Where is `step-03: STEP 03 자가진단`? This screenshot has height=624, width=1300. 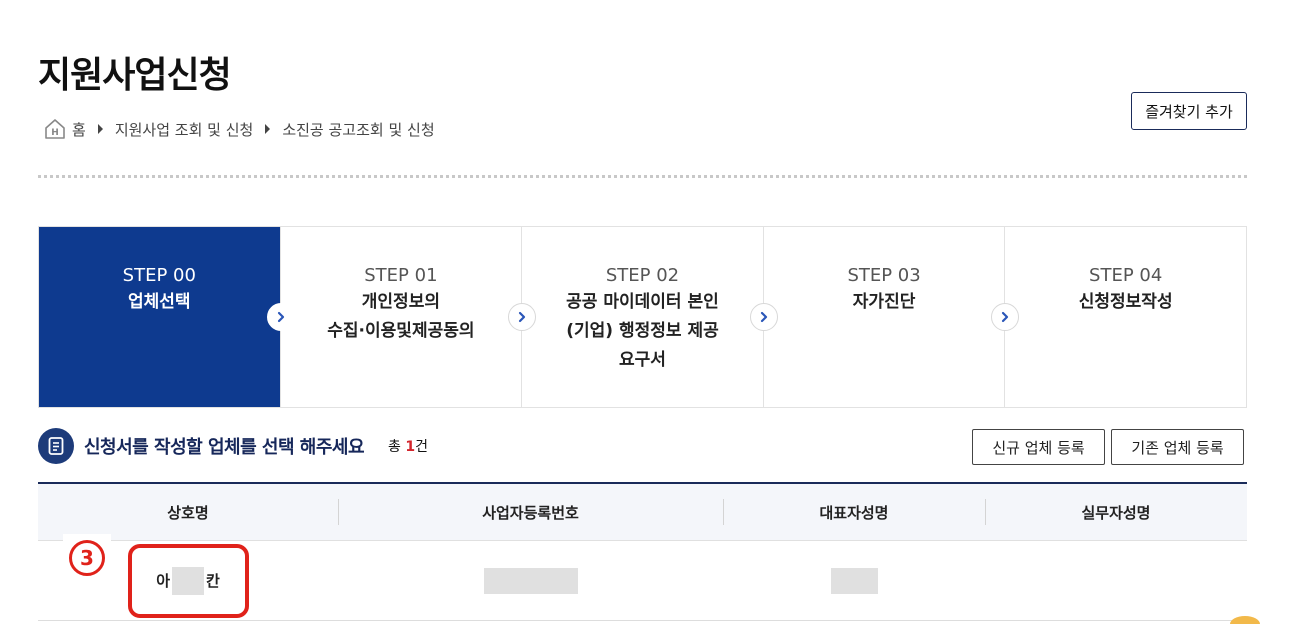 step-03: STEP 03 자가진단 is located at coordinates (891, 317).